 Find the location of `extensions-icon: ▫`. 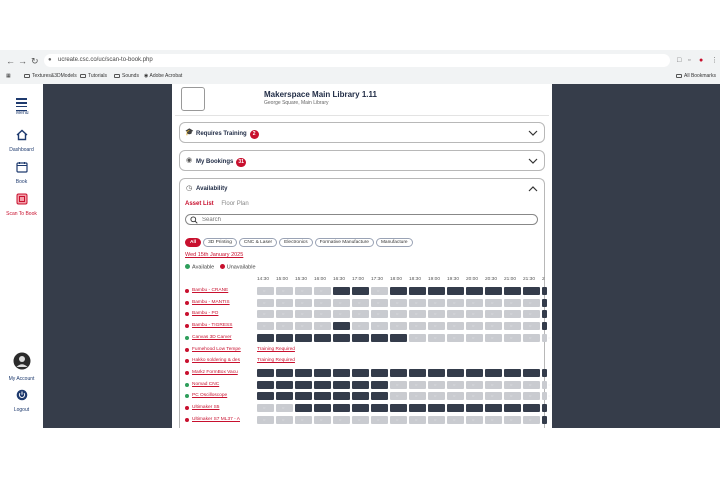

extensions-icon: ▫ is located at coordinates (689, 61).